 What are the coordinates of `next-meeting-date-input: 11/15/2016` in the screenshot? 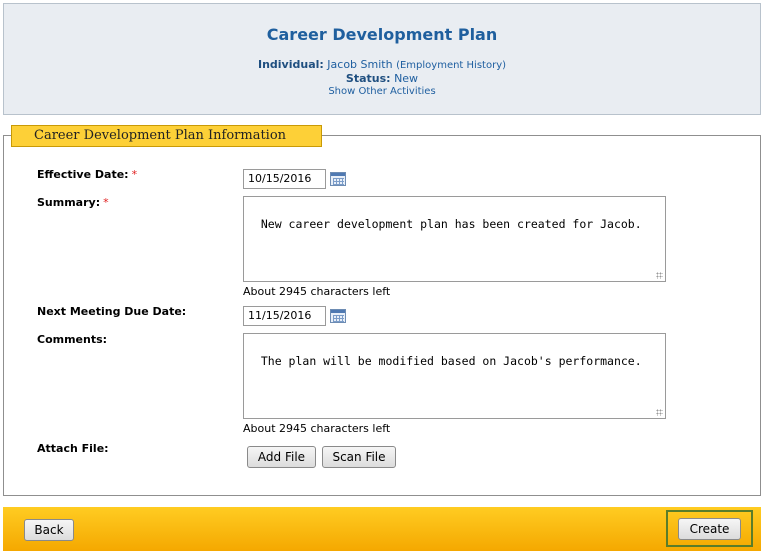 It's located at (284, 316).